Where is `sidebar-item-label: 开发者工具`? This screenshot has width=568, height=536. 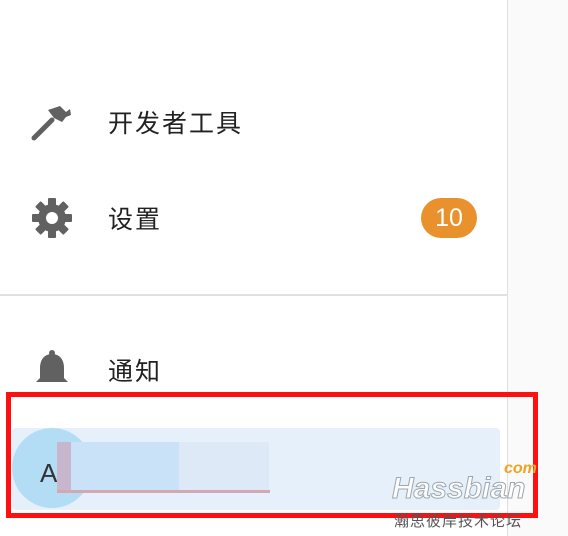
sidebar-item-label: 开发者工具 is located at coordinates (176, 123).